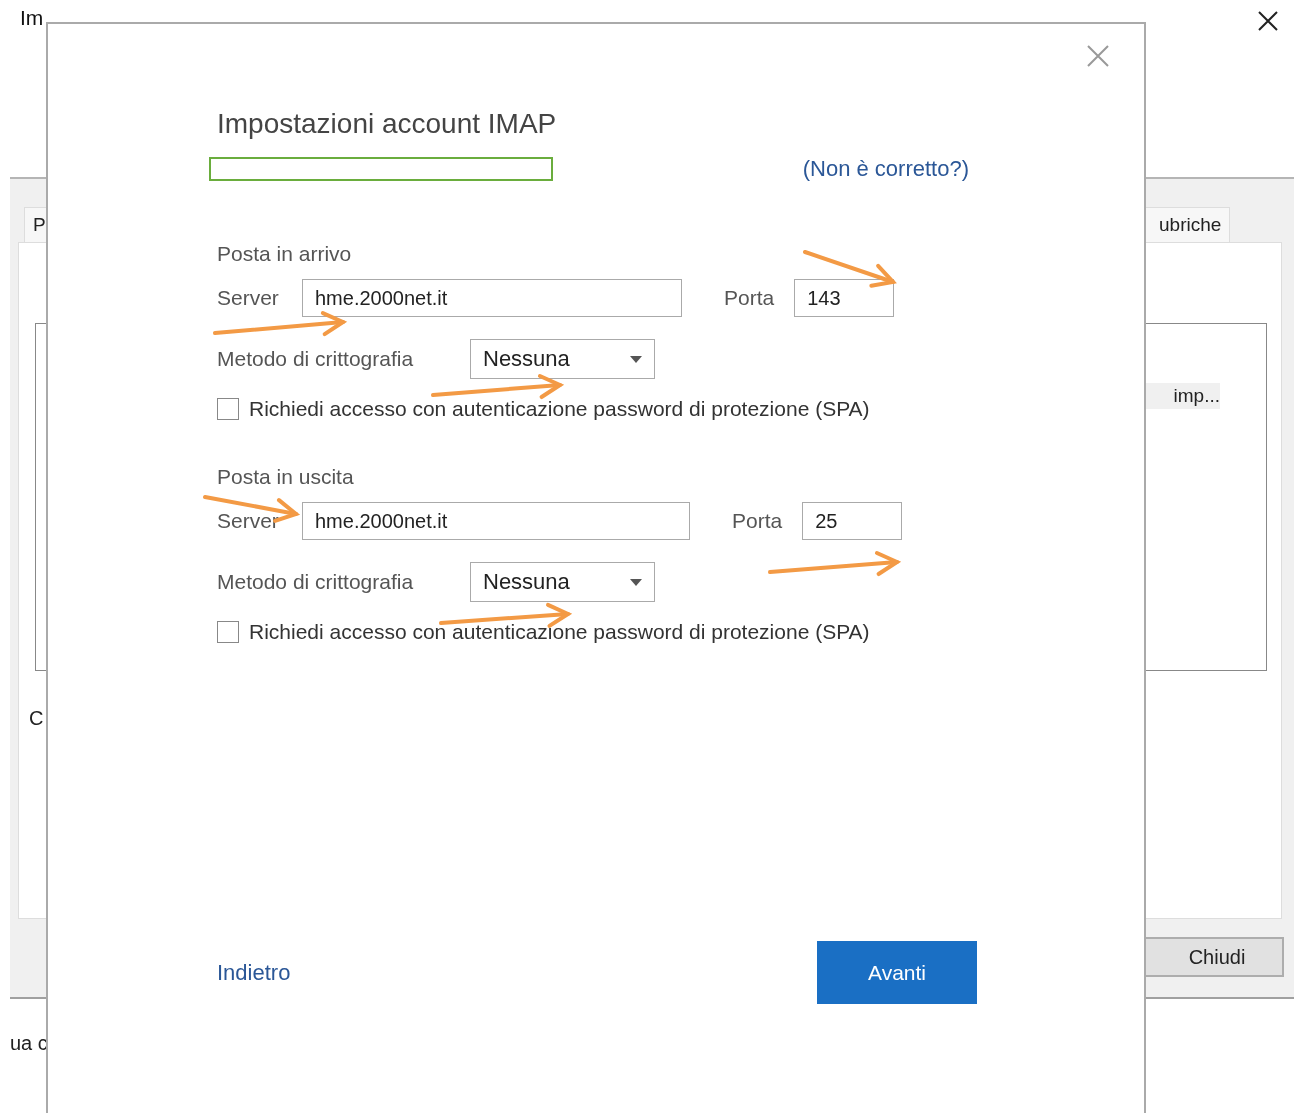  Describe the element at coordinates (844, 298) in the screenshot. I see `port-field: 143` at that location.